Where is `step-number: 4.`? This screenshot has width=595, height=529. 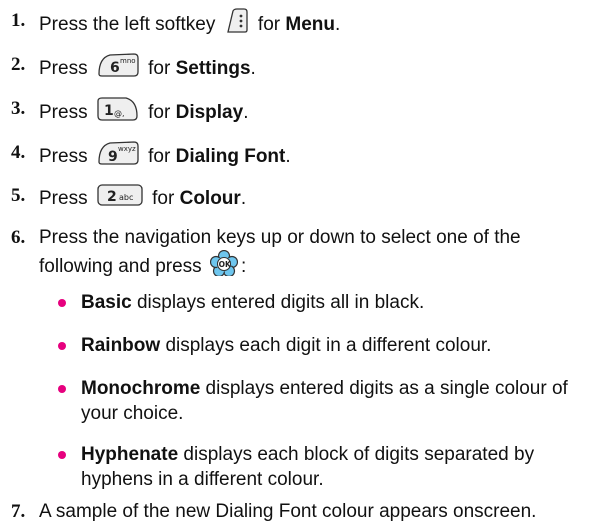
step-number: 4. is located at coordinates (18, 152).